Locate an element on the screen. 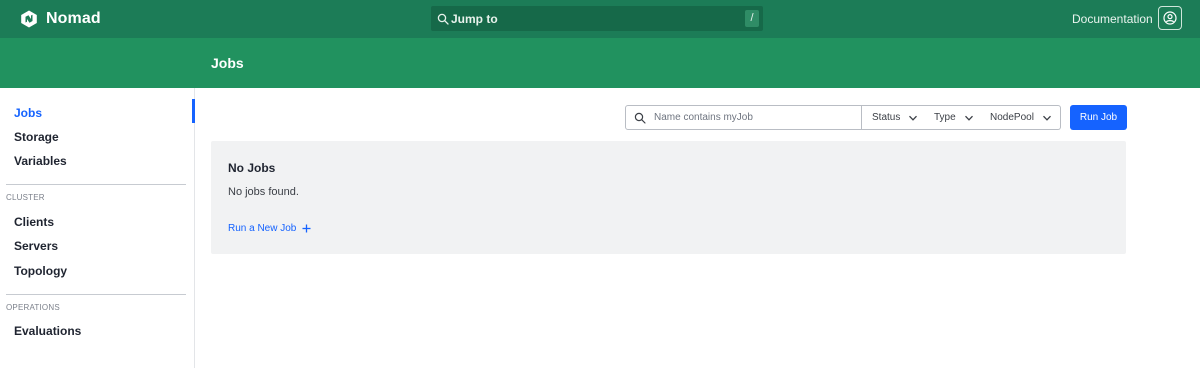 The height and width of the screenshot is (368, 1200). run-job-button: Run Job is located at coordinates (1098, 117).